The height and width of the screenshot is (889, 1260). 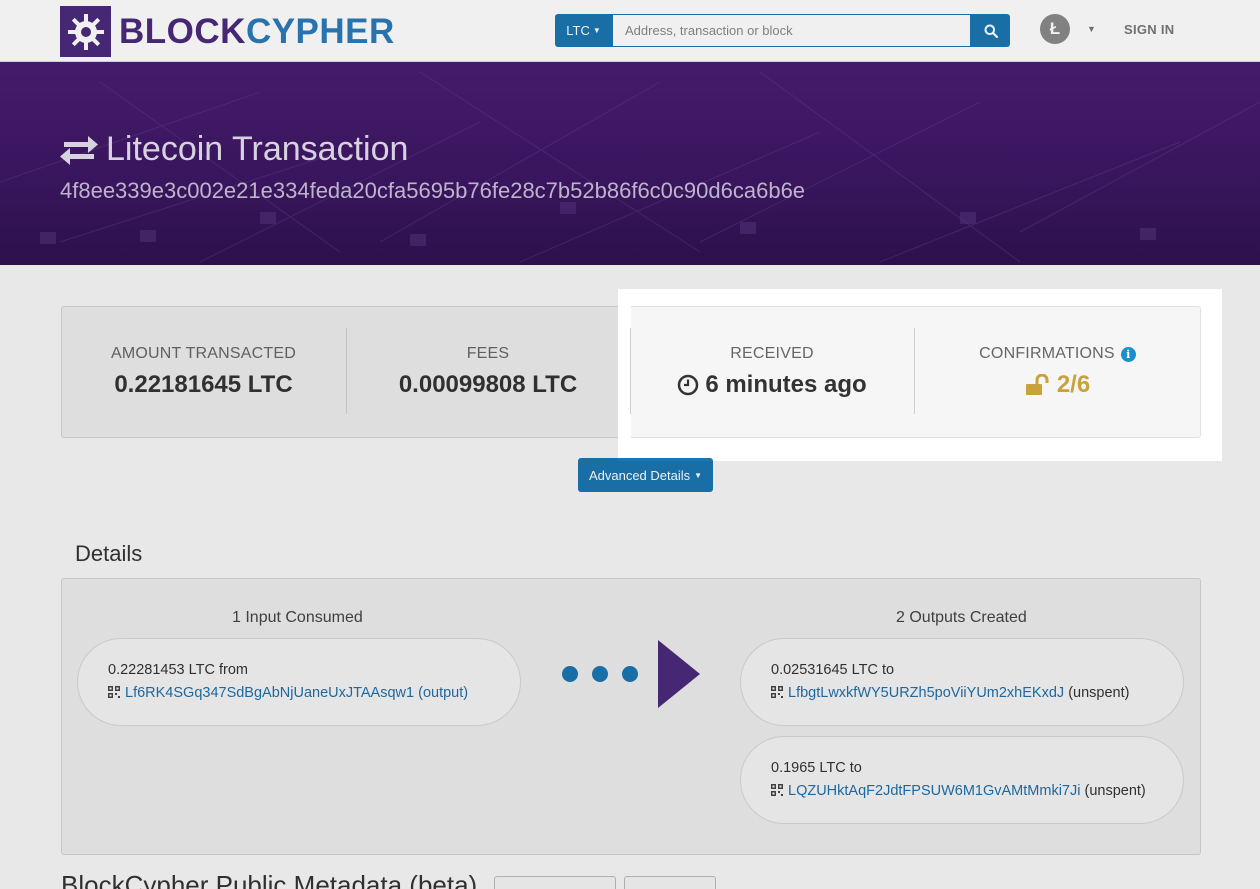 What do you see at coordinates (269, 693) in the screenshot?
I see `input-address-link: Lf6RK4SGq347SdBgAbNjUaneUxJTAAsqw1` at bounding box center [269, 693].